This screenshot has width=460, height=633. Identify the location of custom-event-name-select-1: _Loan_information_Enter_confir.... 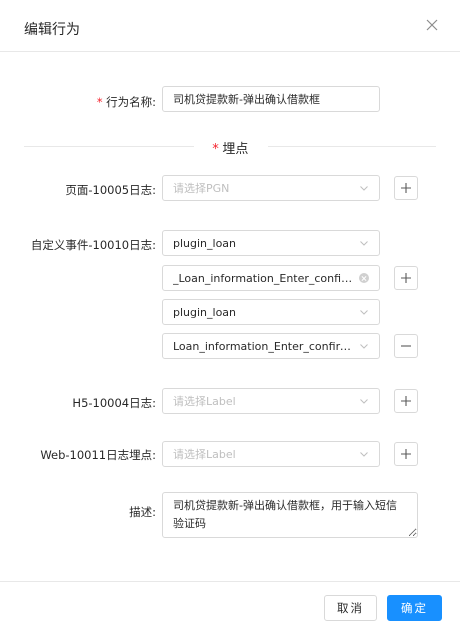
(271, 278).